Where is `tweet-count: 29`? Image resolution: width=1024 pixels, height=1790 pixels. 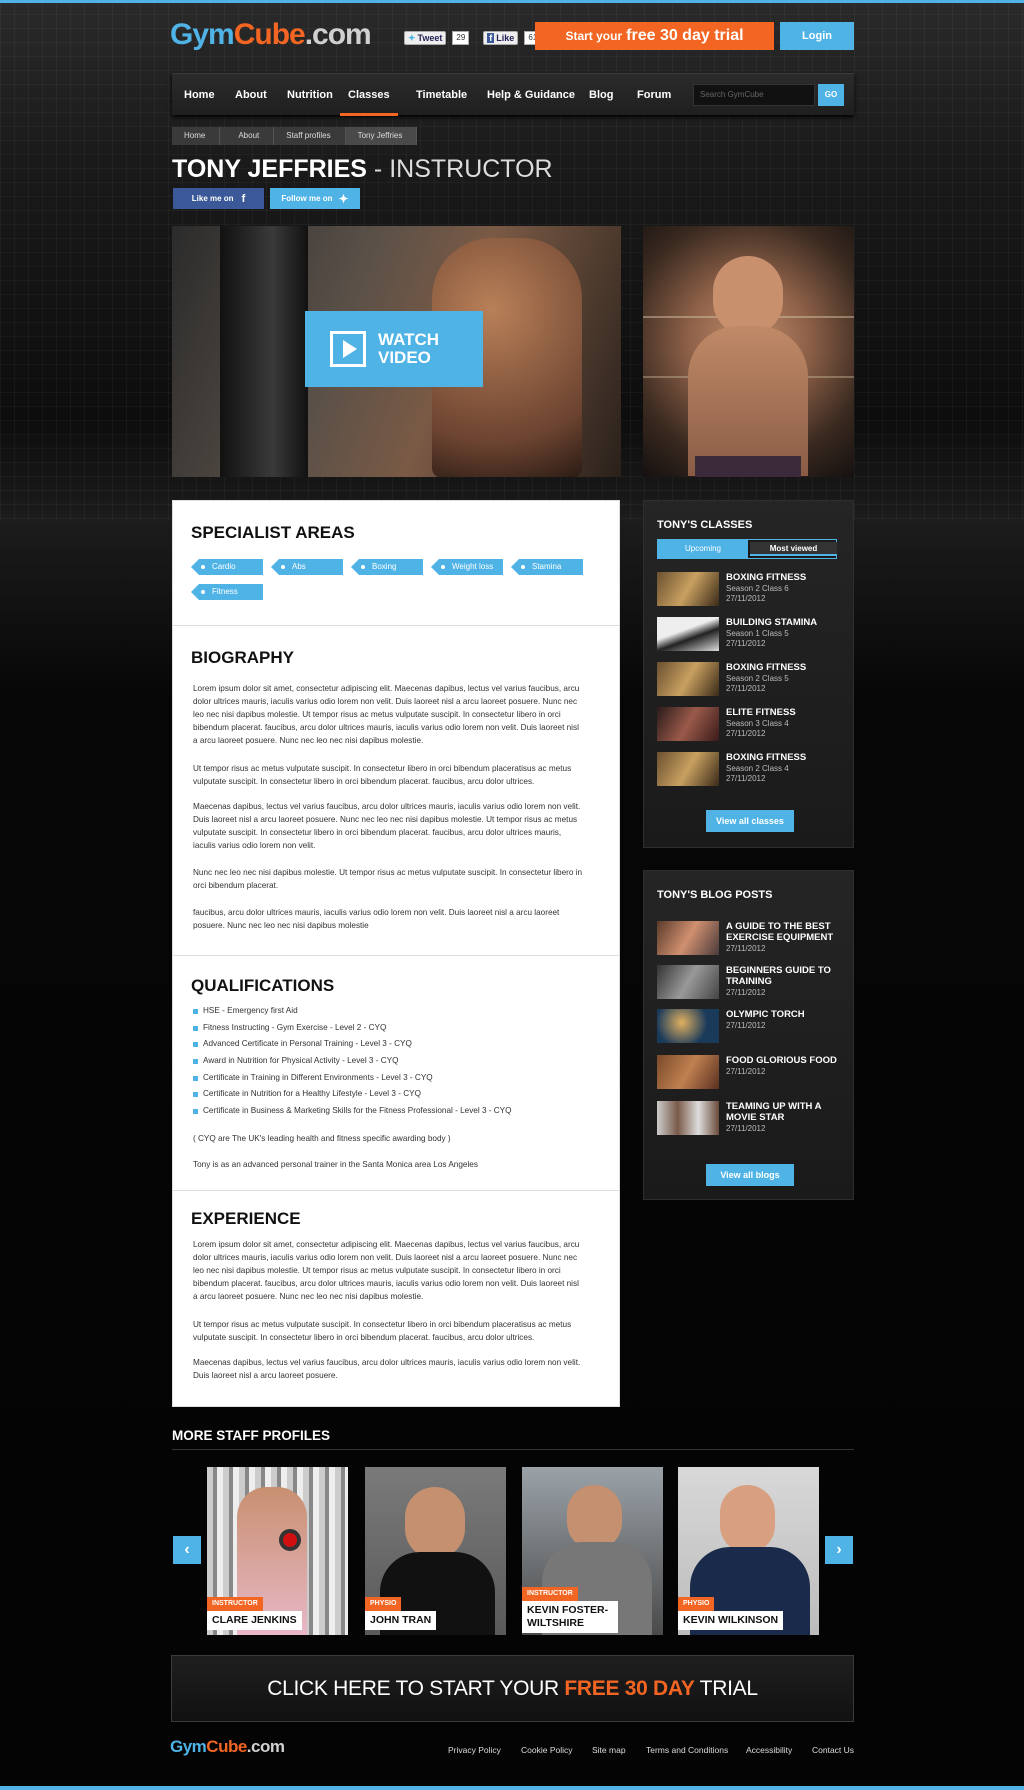
tweet-count: 29 is located at coordinates (461, 38).